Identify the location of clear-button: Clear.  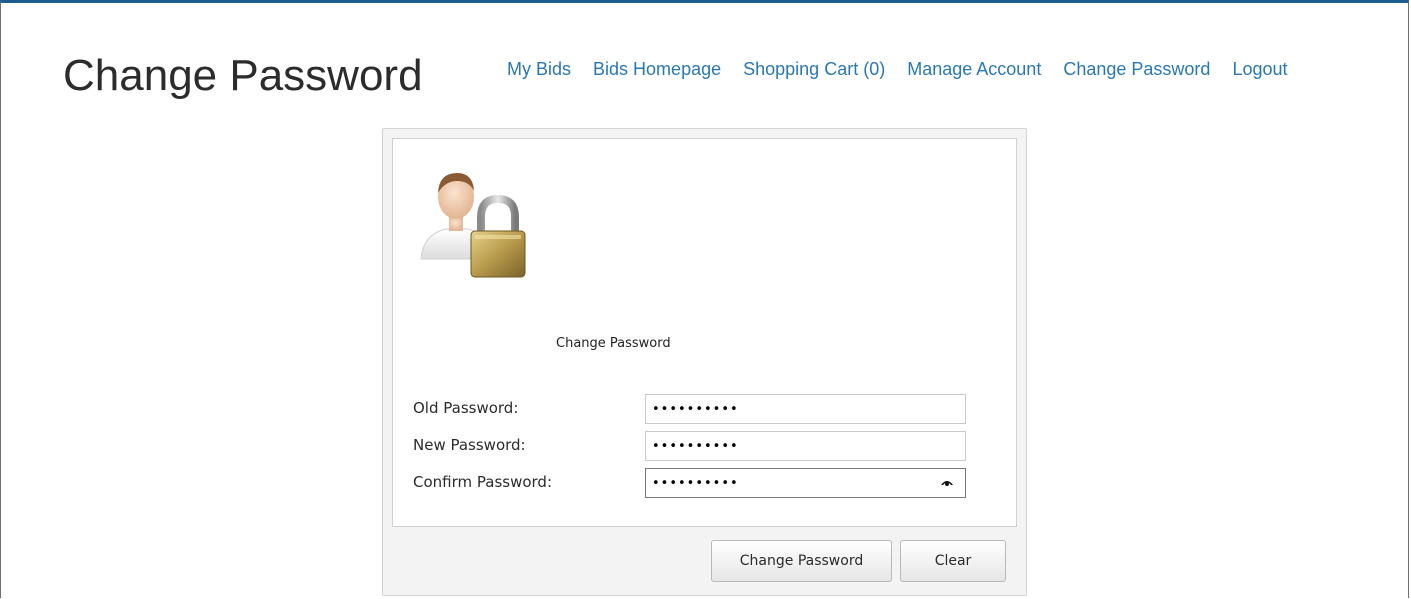
(953, 561).